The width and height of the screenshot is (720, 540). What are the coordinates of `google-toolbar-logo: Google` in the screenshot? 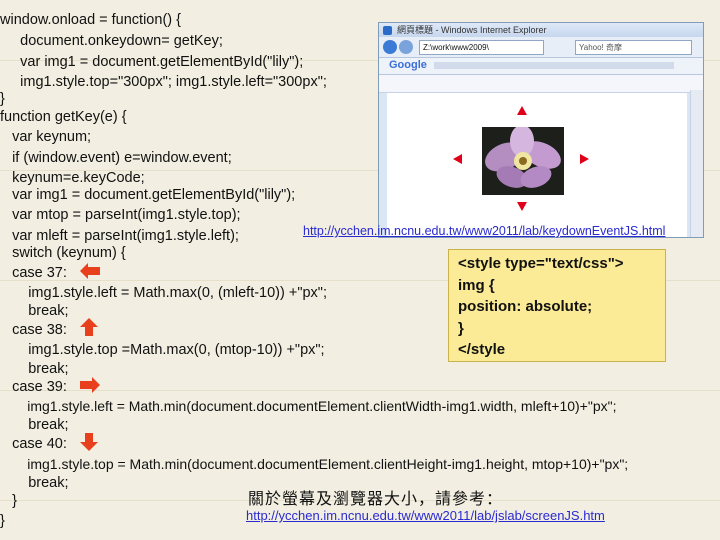 It's located at (408, 65).